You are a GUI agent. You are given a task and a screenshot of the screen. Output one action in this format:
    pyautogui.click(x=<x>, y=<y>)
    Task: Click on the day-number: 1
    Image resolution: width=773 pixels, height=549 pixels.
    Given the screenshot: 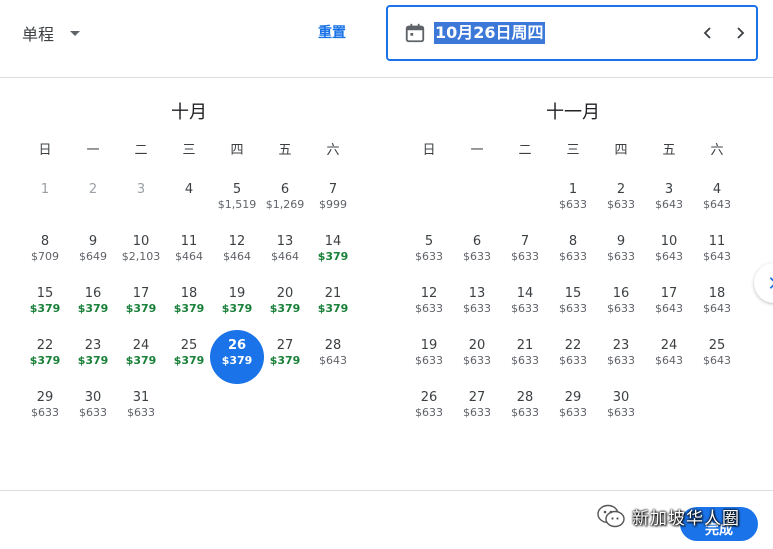 What is the action you would take?
    pyautogui.click(x=45, y=189)
    